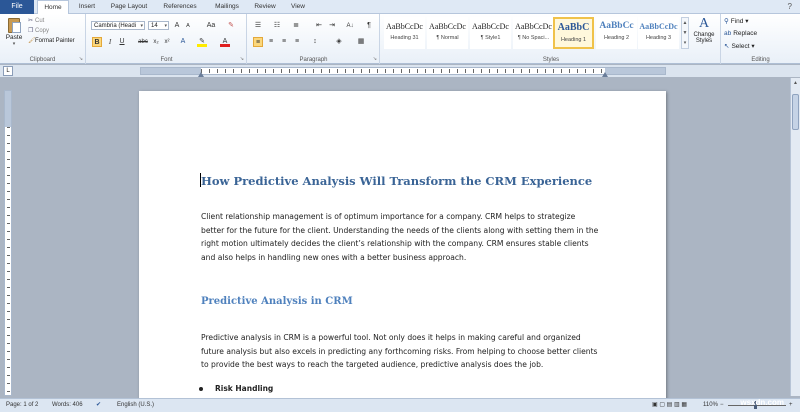  I want to click on left-indent-marker, so click(201, 74).